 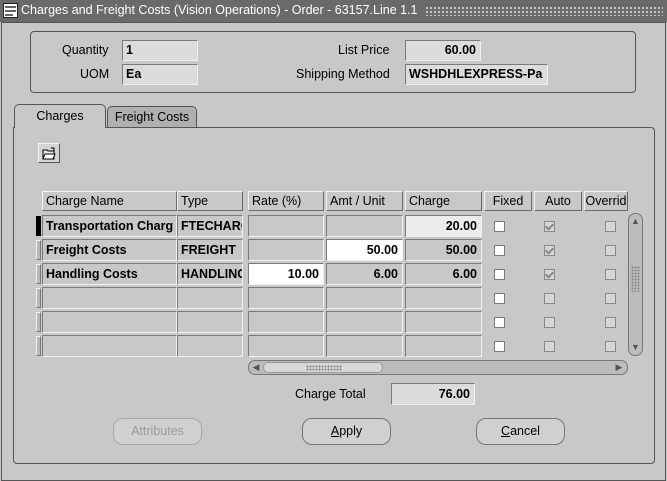 I want to click on cell-type: FTECHARG, so click(x=210, y=226).